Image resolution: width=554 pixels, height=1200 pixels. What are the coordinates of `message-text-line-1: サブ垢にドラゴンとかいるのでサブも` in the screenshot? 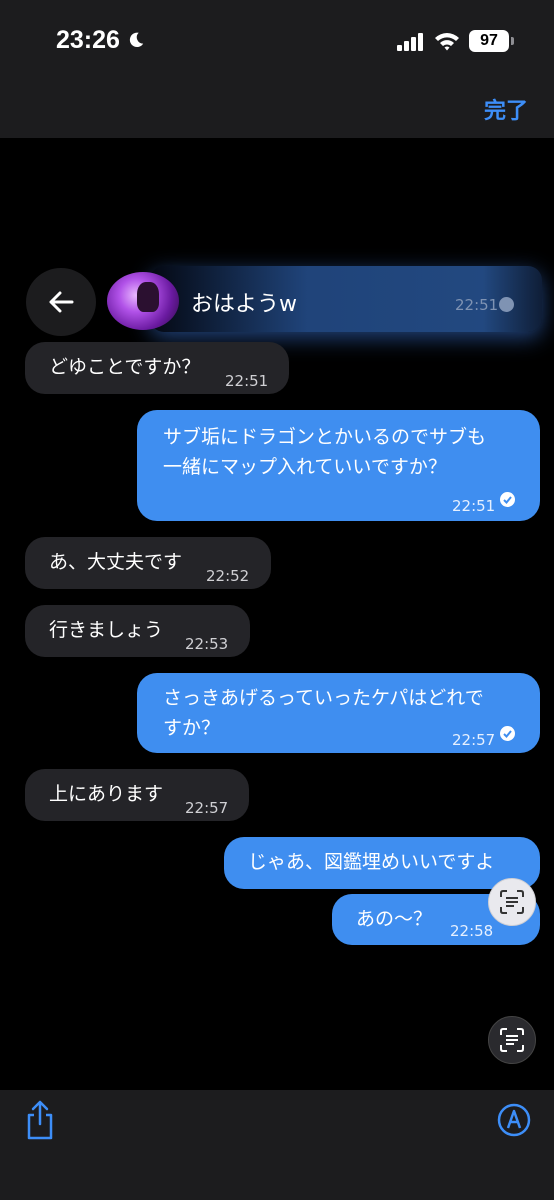 It's located at (325, 437).